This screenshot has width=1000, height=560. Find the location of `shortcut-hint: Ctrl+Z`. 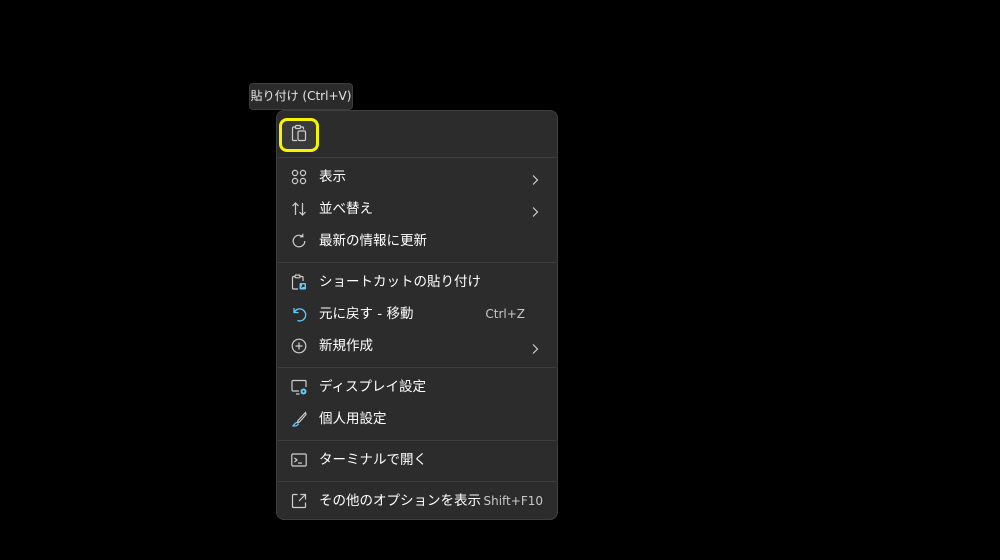

shortcut-hint: Ctrl+Z is located at coordinates (505, 314).